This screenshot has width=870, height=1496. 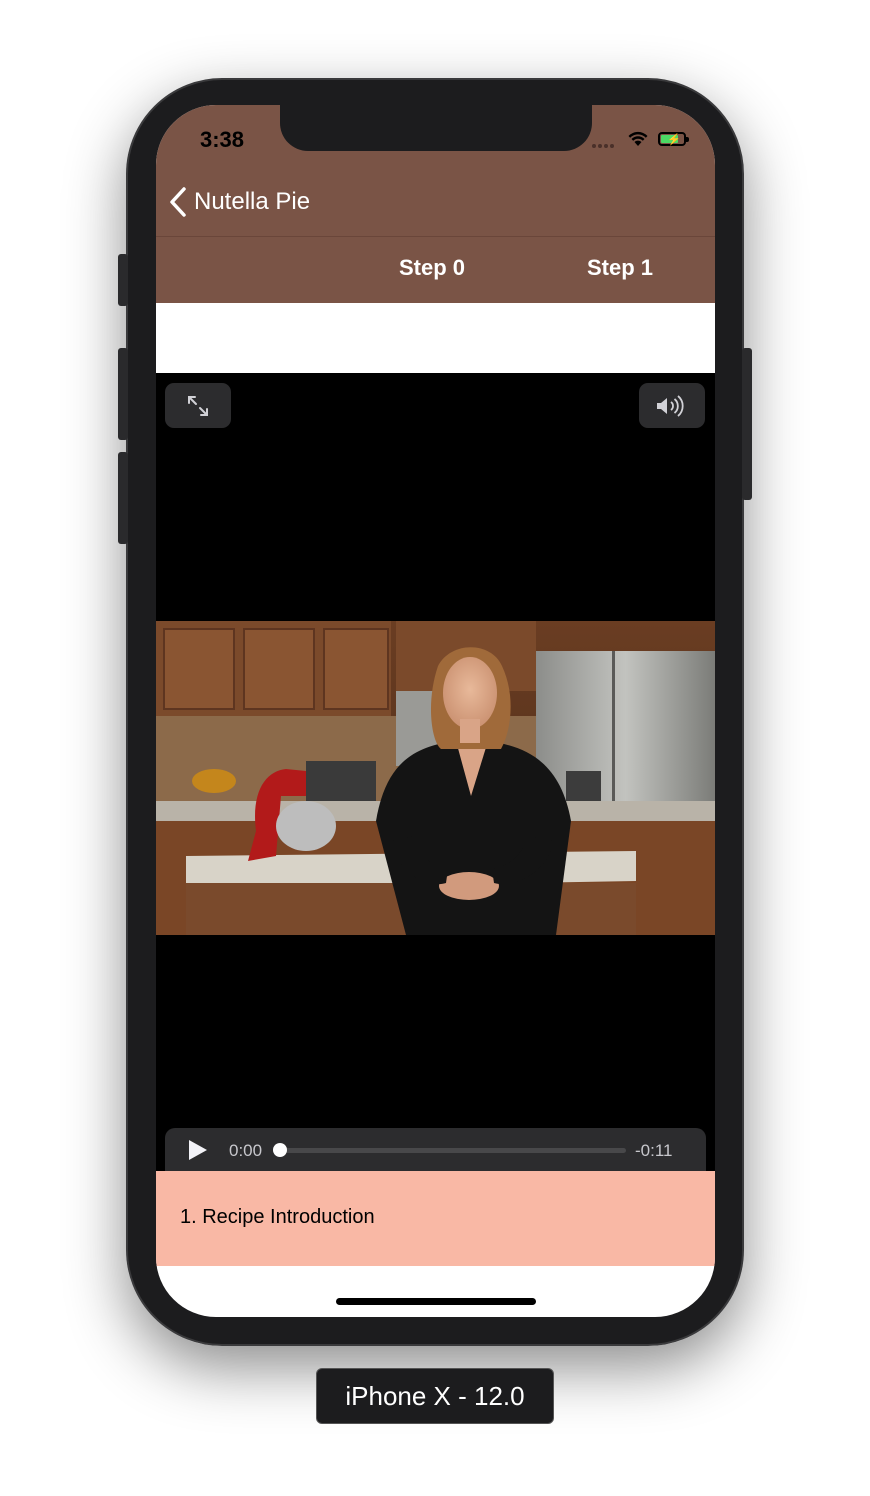 I want to click on volume-up-button, so click(x=123, y=394).